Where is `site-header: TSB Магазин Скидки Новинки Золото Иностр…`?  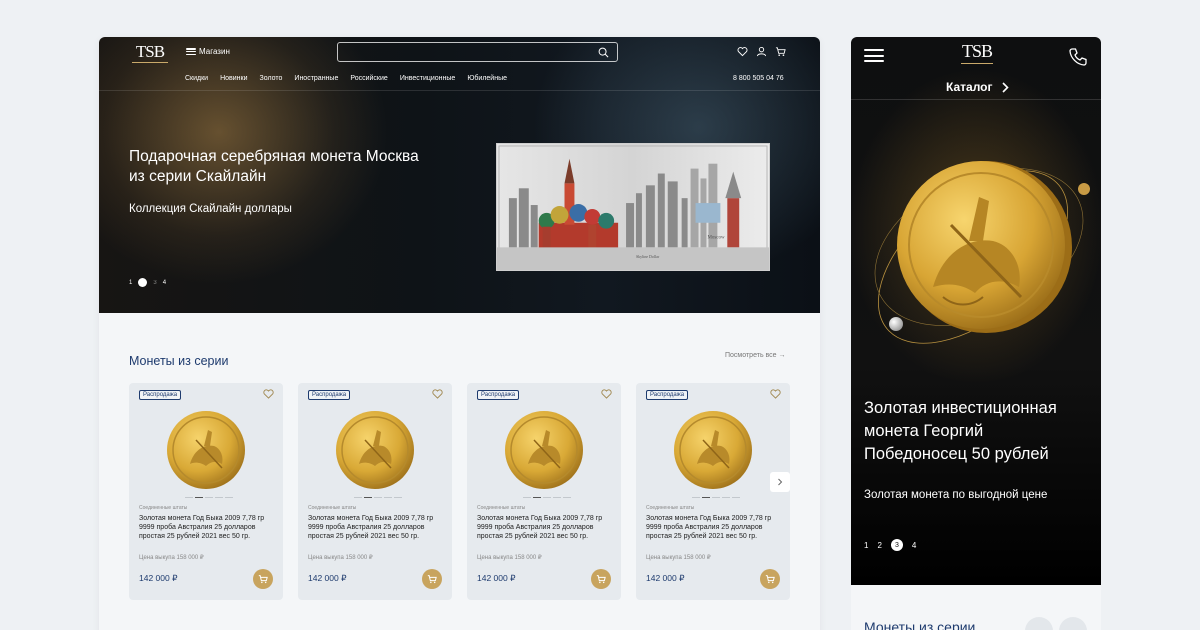
site-header: TSB Магазин Скидки Новинки Золото Иностр… is located at coordinates (459, 64).